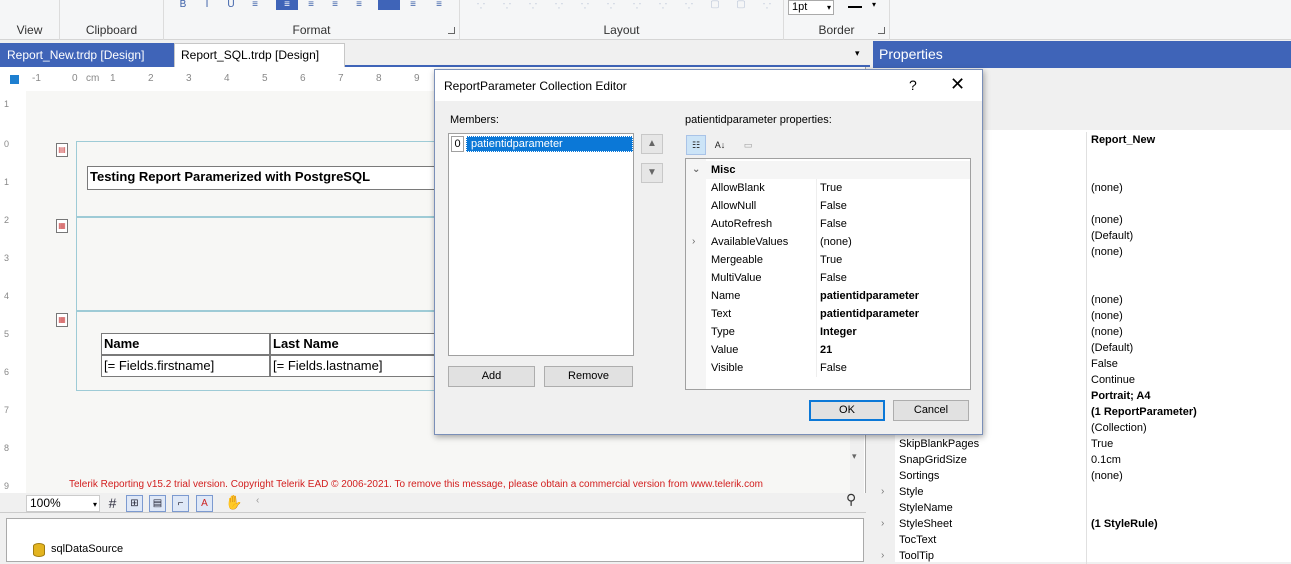  Describe the element at coordinates (1082, 476) in the screenshot. I see `property-row: Sortings (none)` at that location.